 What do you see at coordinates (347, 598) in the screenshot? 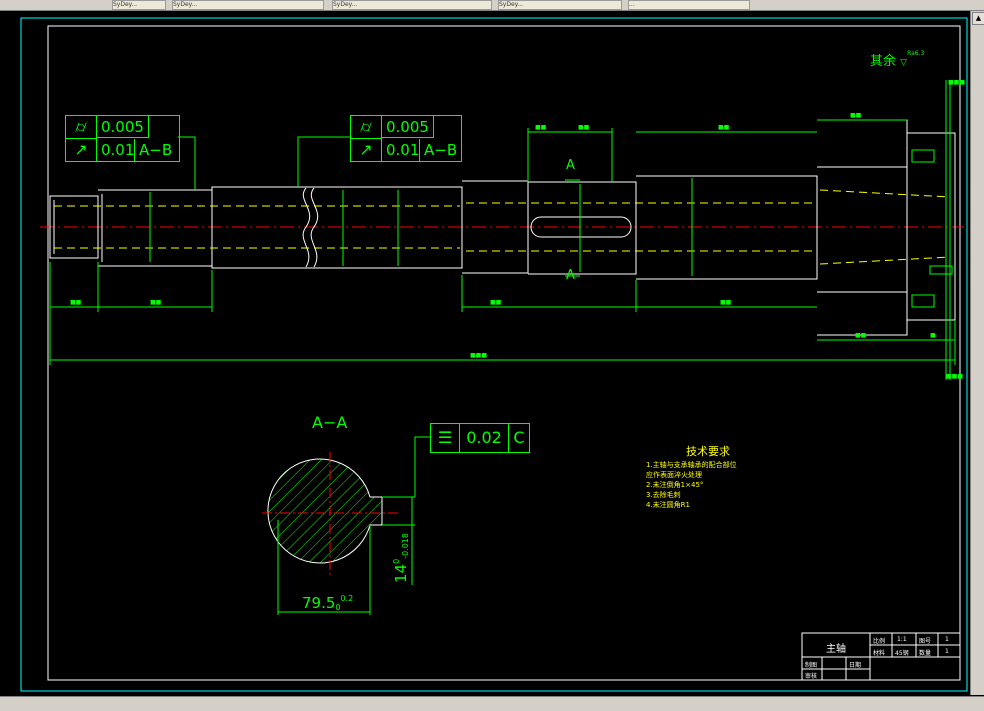
I see `width-dimension-upper-tol: 0.2` at bounding box center [347, 598].